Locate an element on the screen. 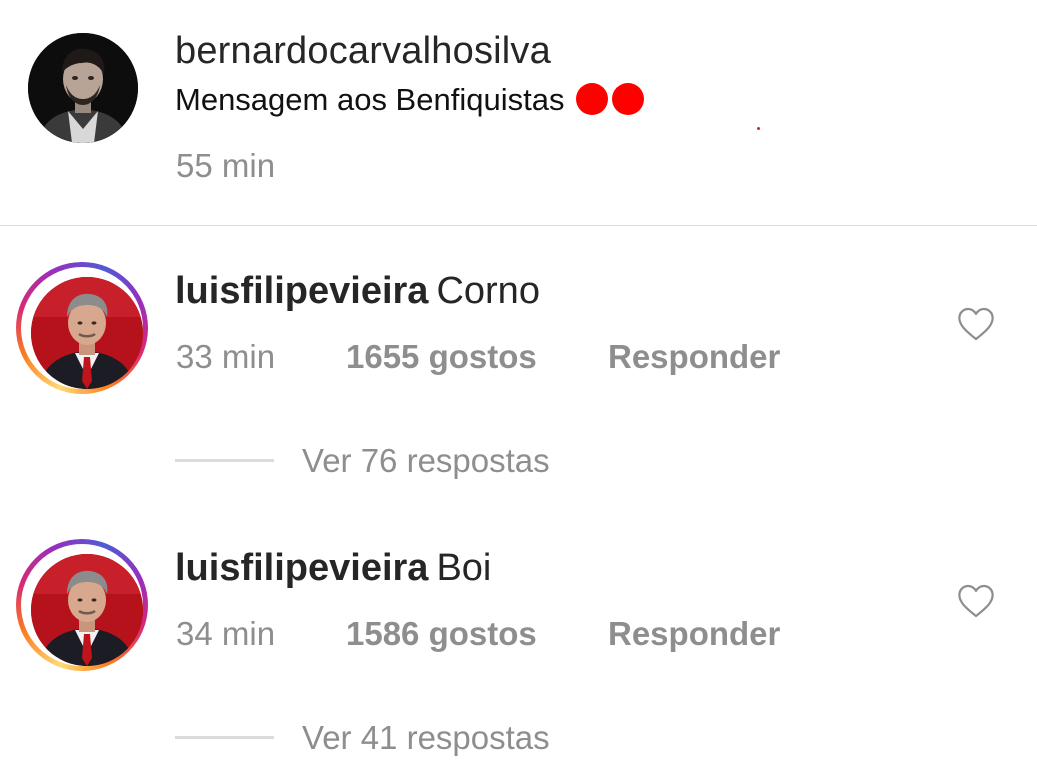  post-author-avatar is located at coordinates (83, 88).